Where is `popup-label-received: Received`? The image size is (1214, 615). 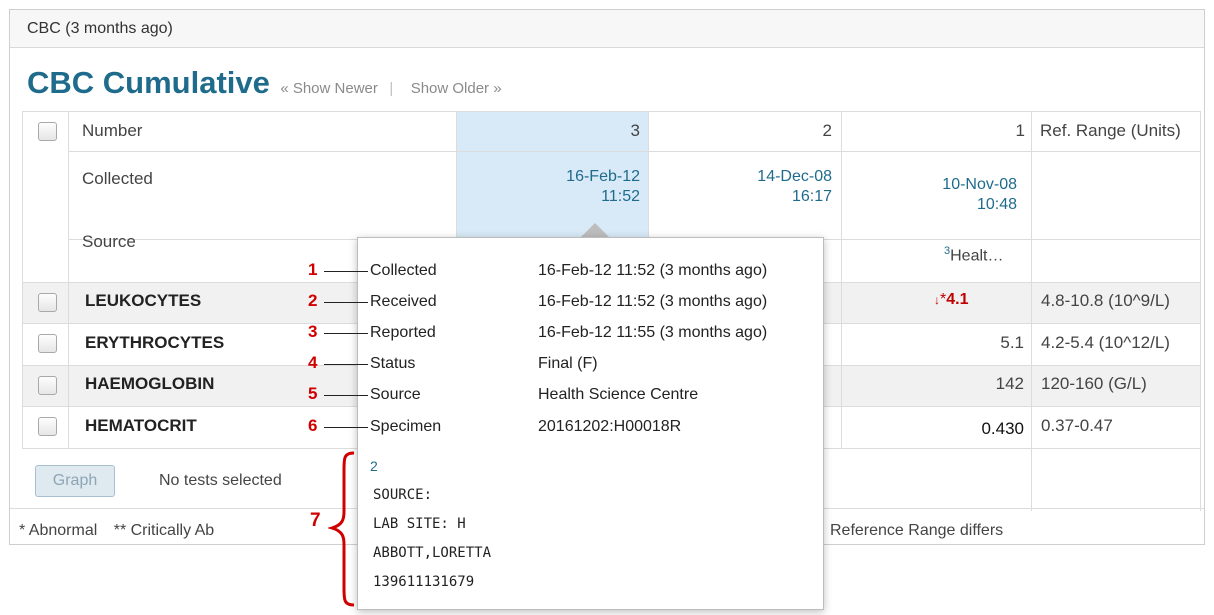 popup-label-received: Received is located at coordinates (403, 301).